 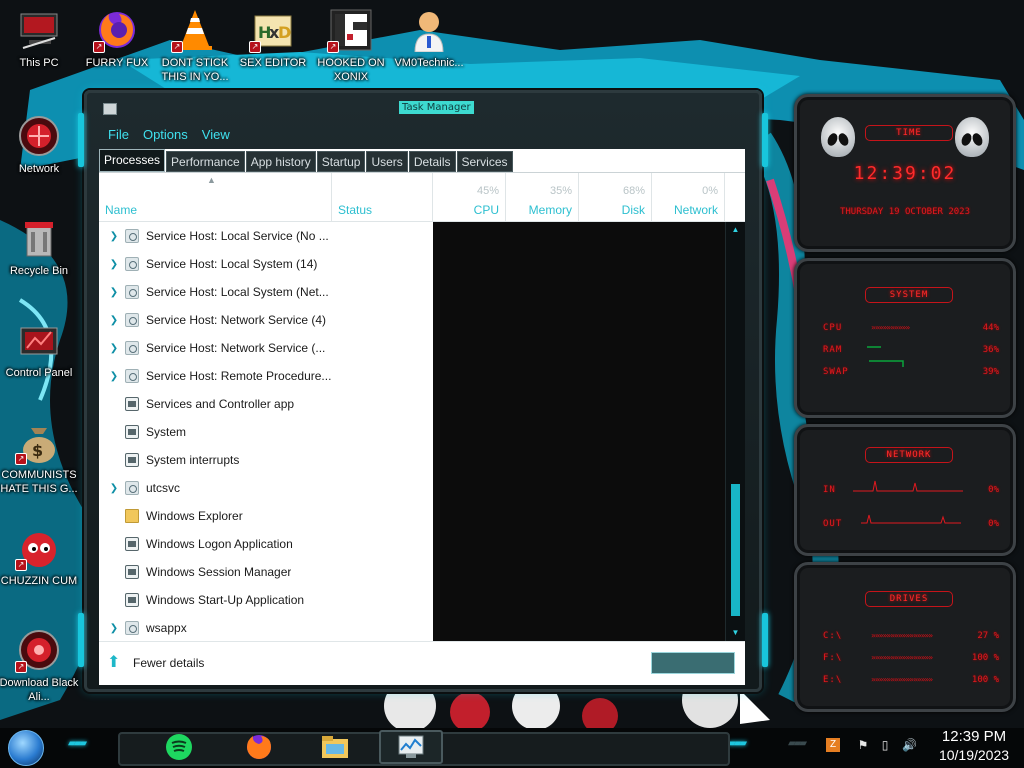 I want to click on scroll-up-arrow-icon: ▲, so click(x=735, y=230).